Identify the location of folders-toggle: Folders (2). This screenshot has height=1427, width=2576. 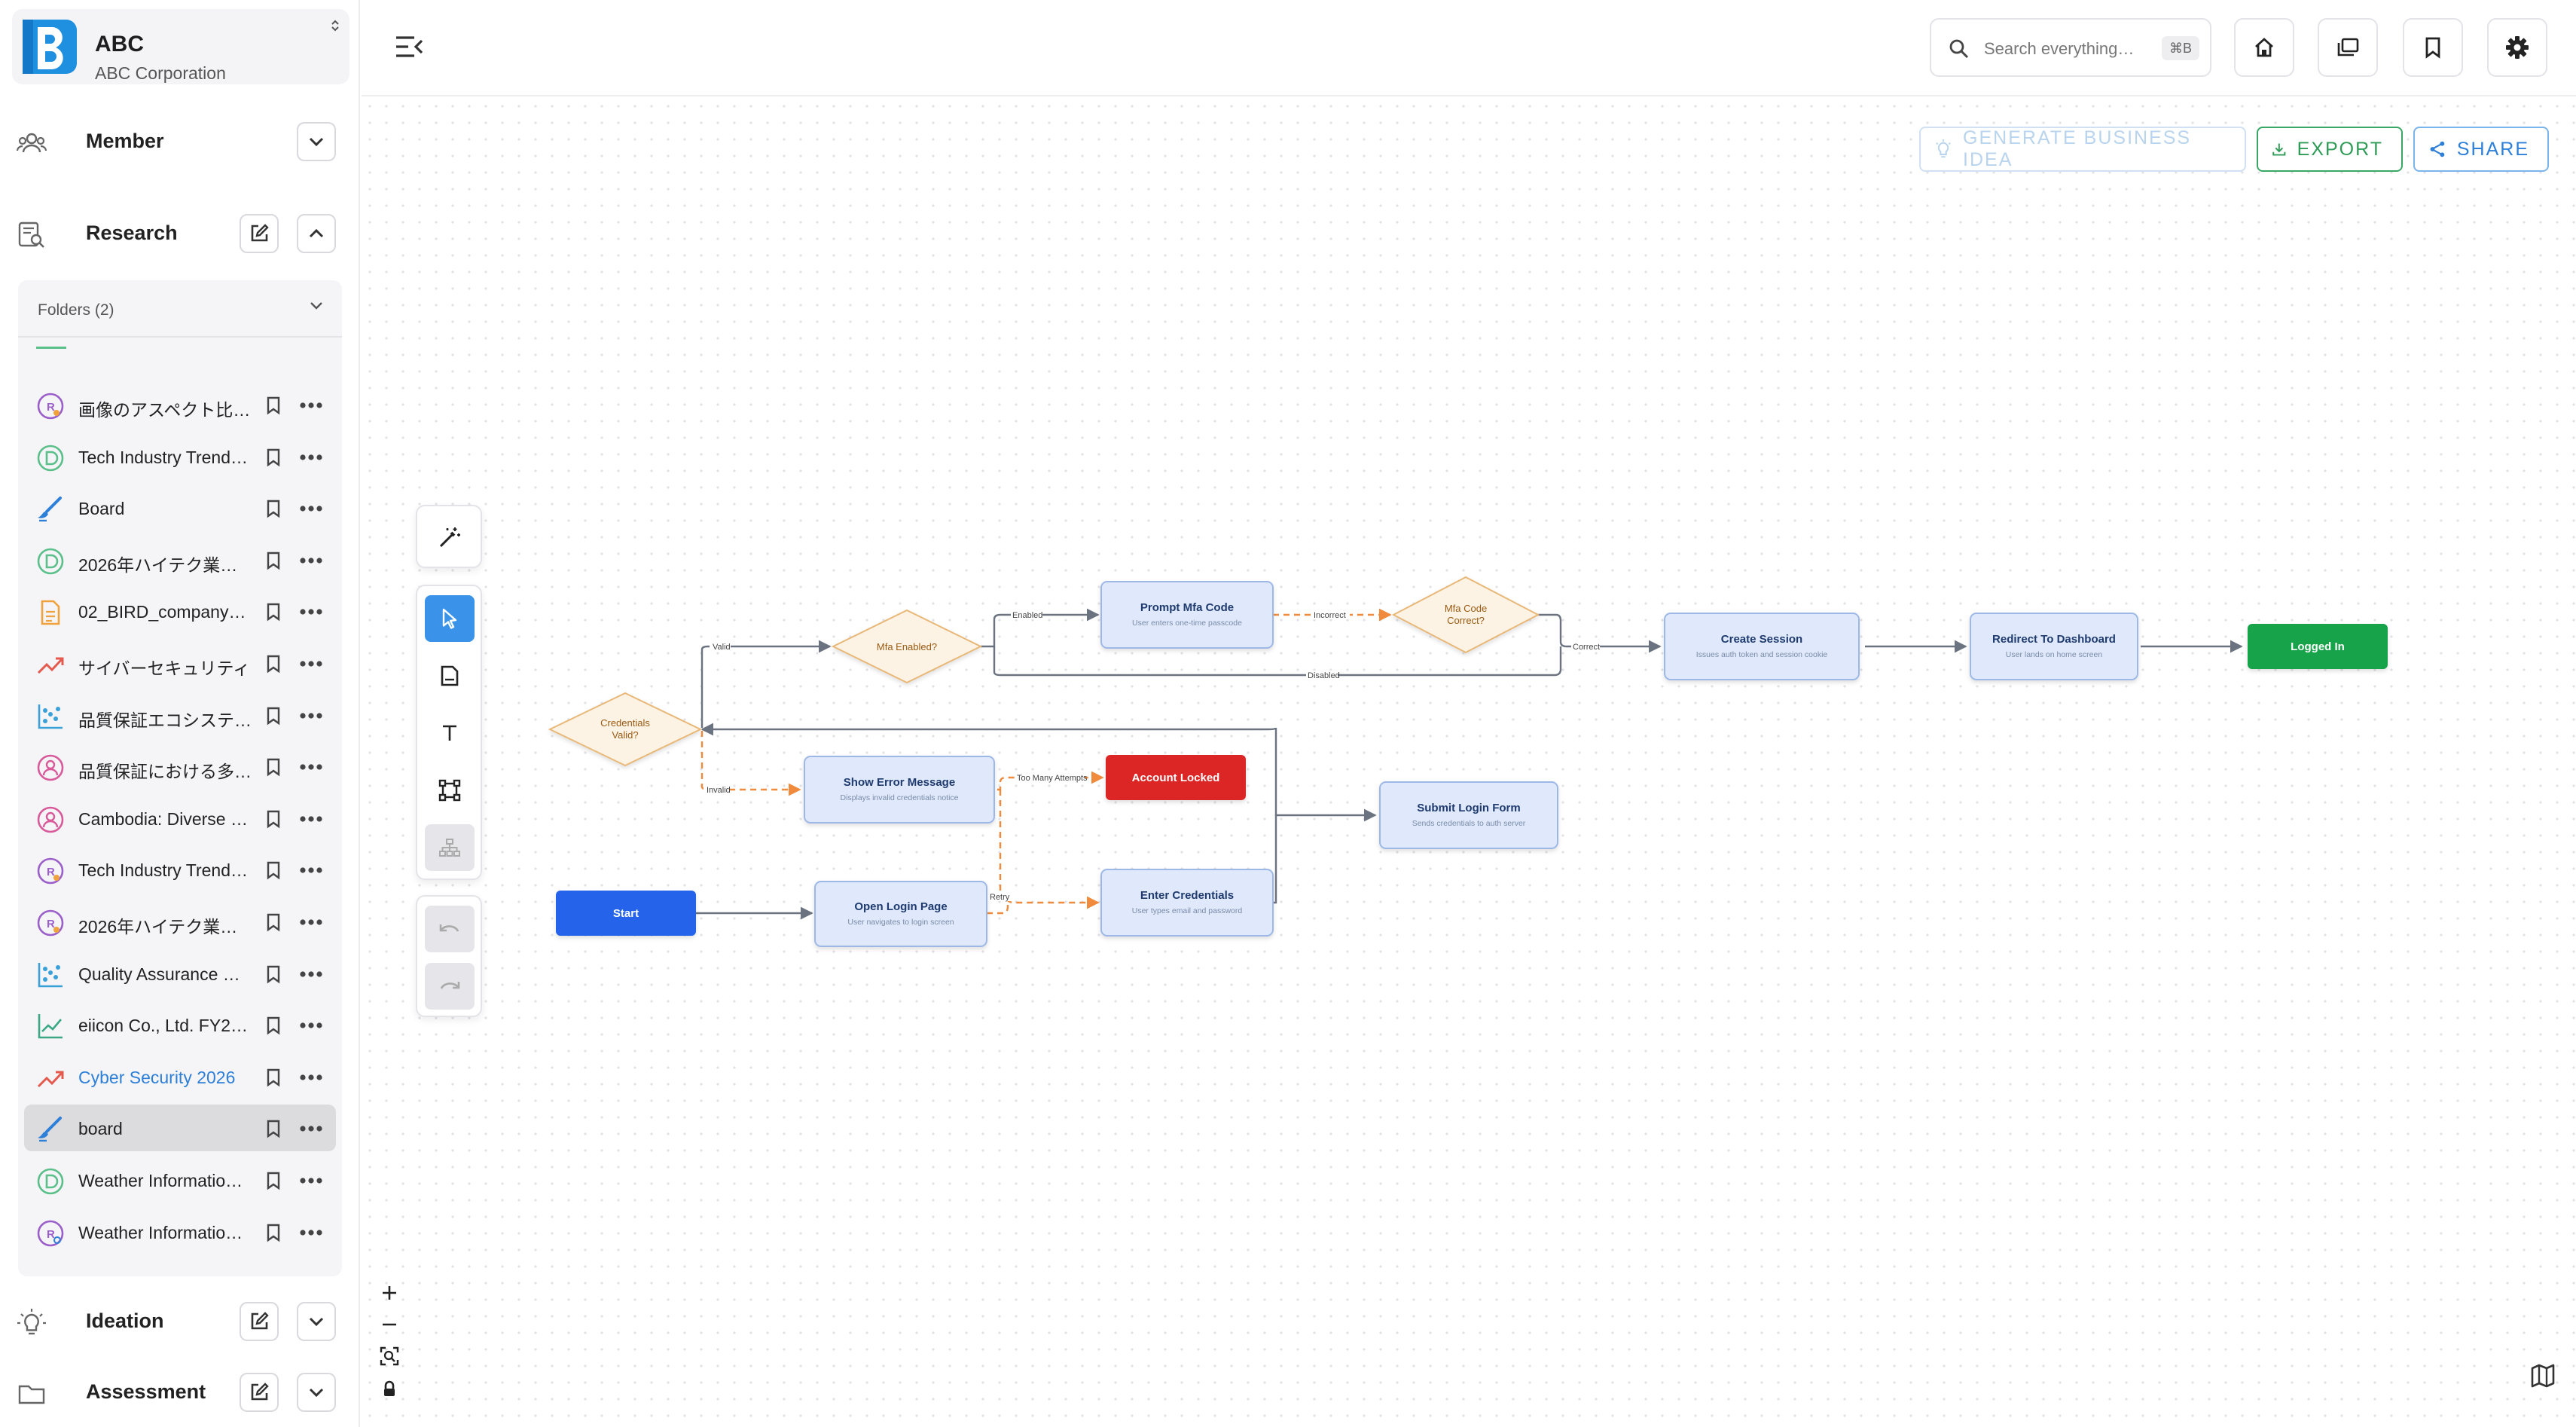
(180, 309).